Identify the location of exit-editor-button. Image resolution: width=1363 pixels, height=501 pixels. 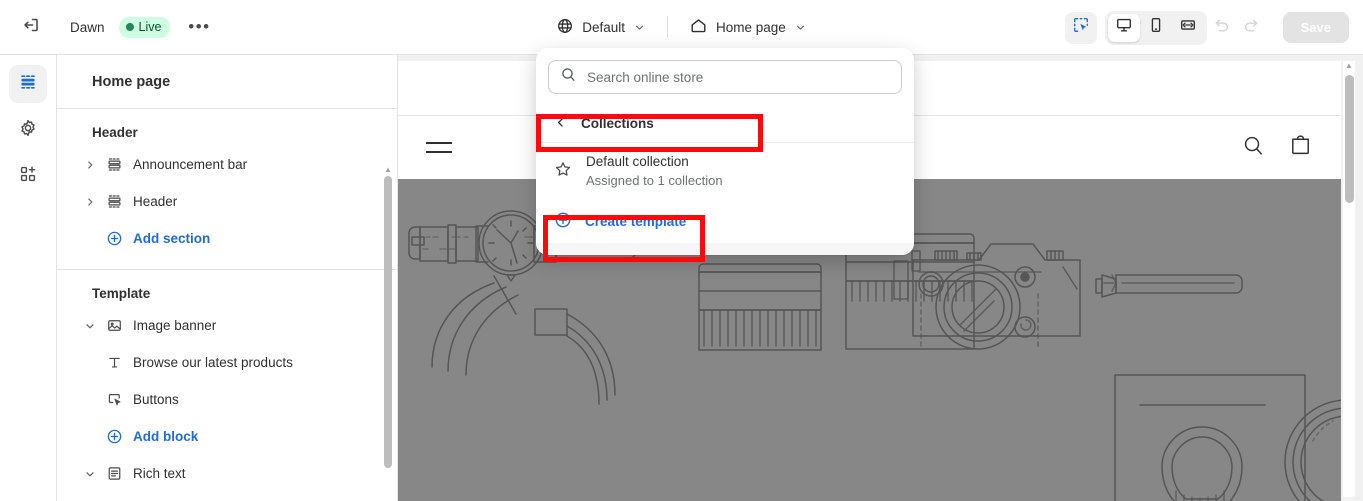
(31, 27).